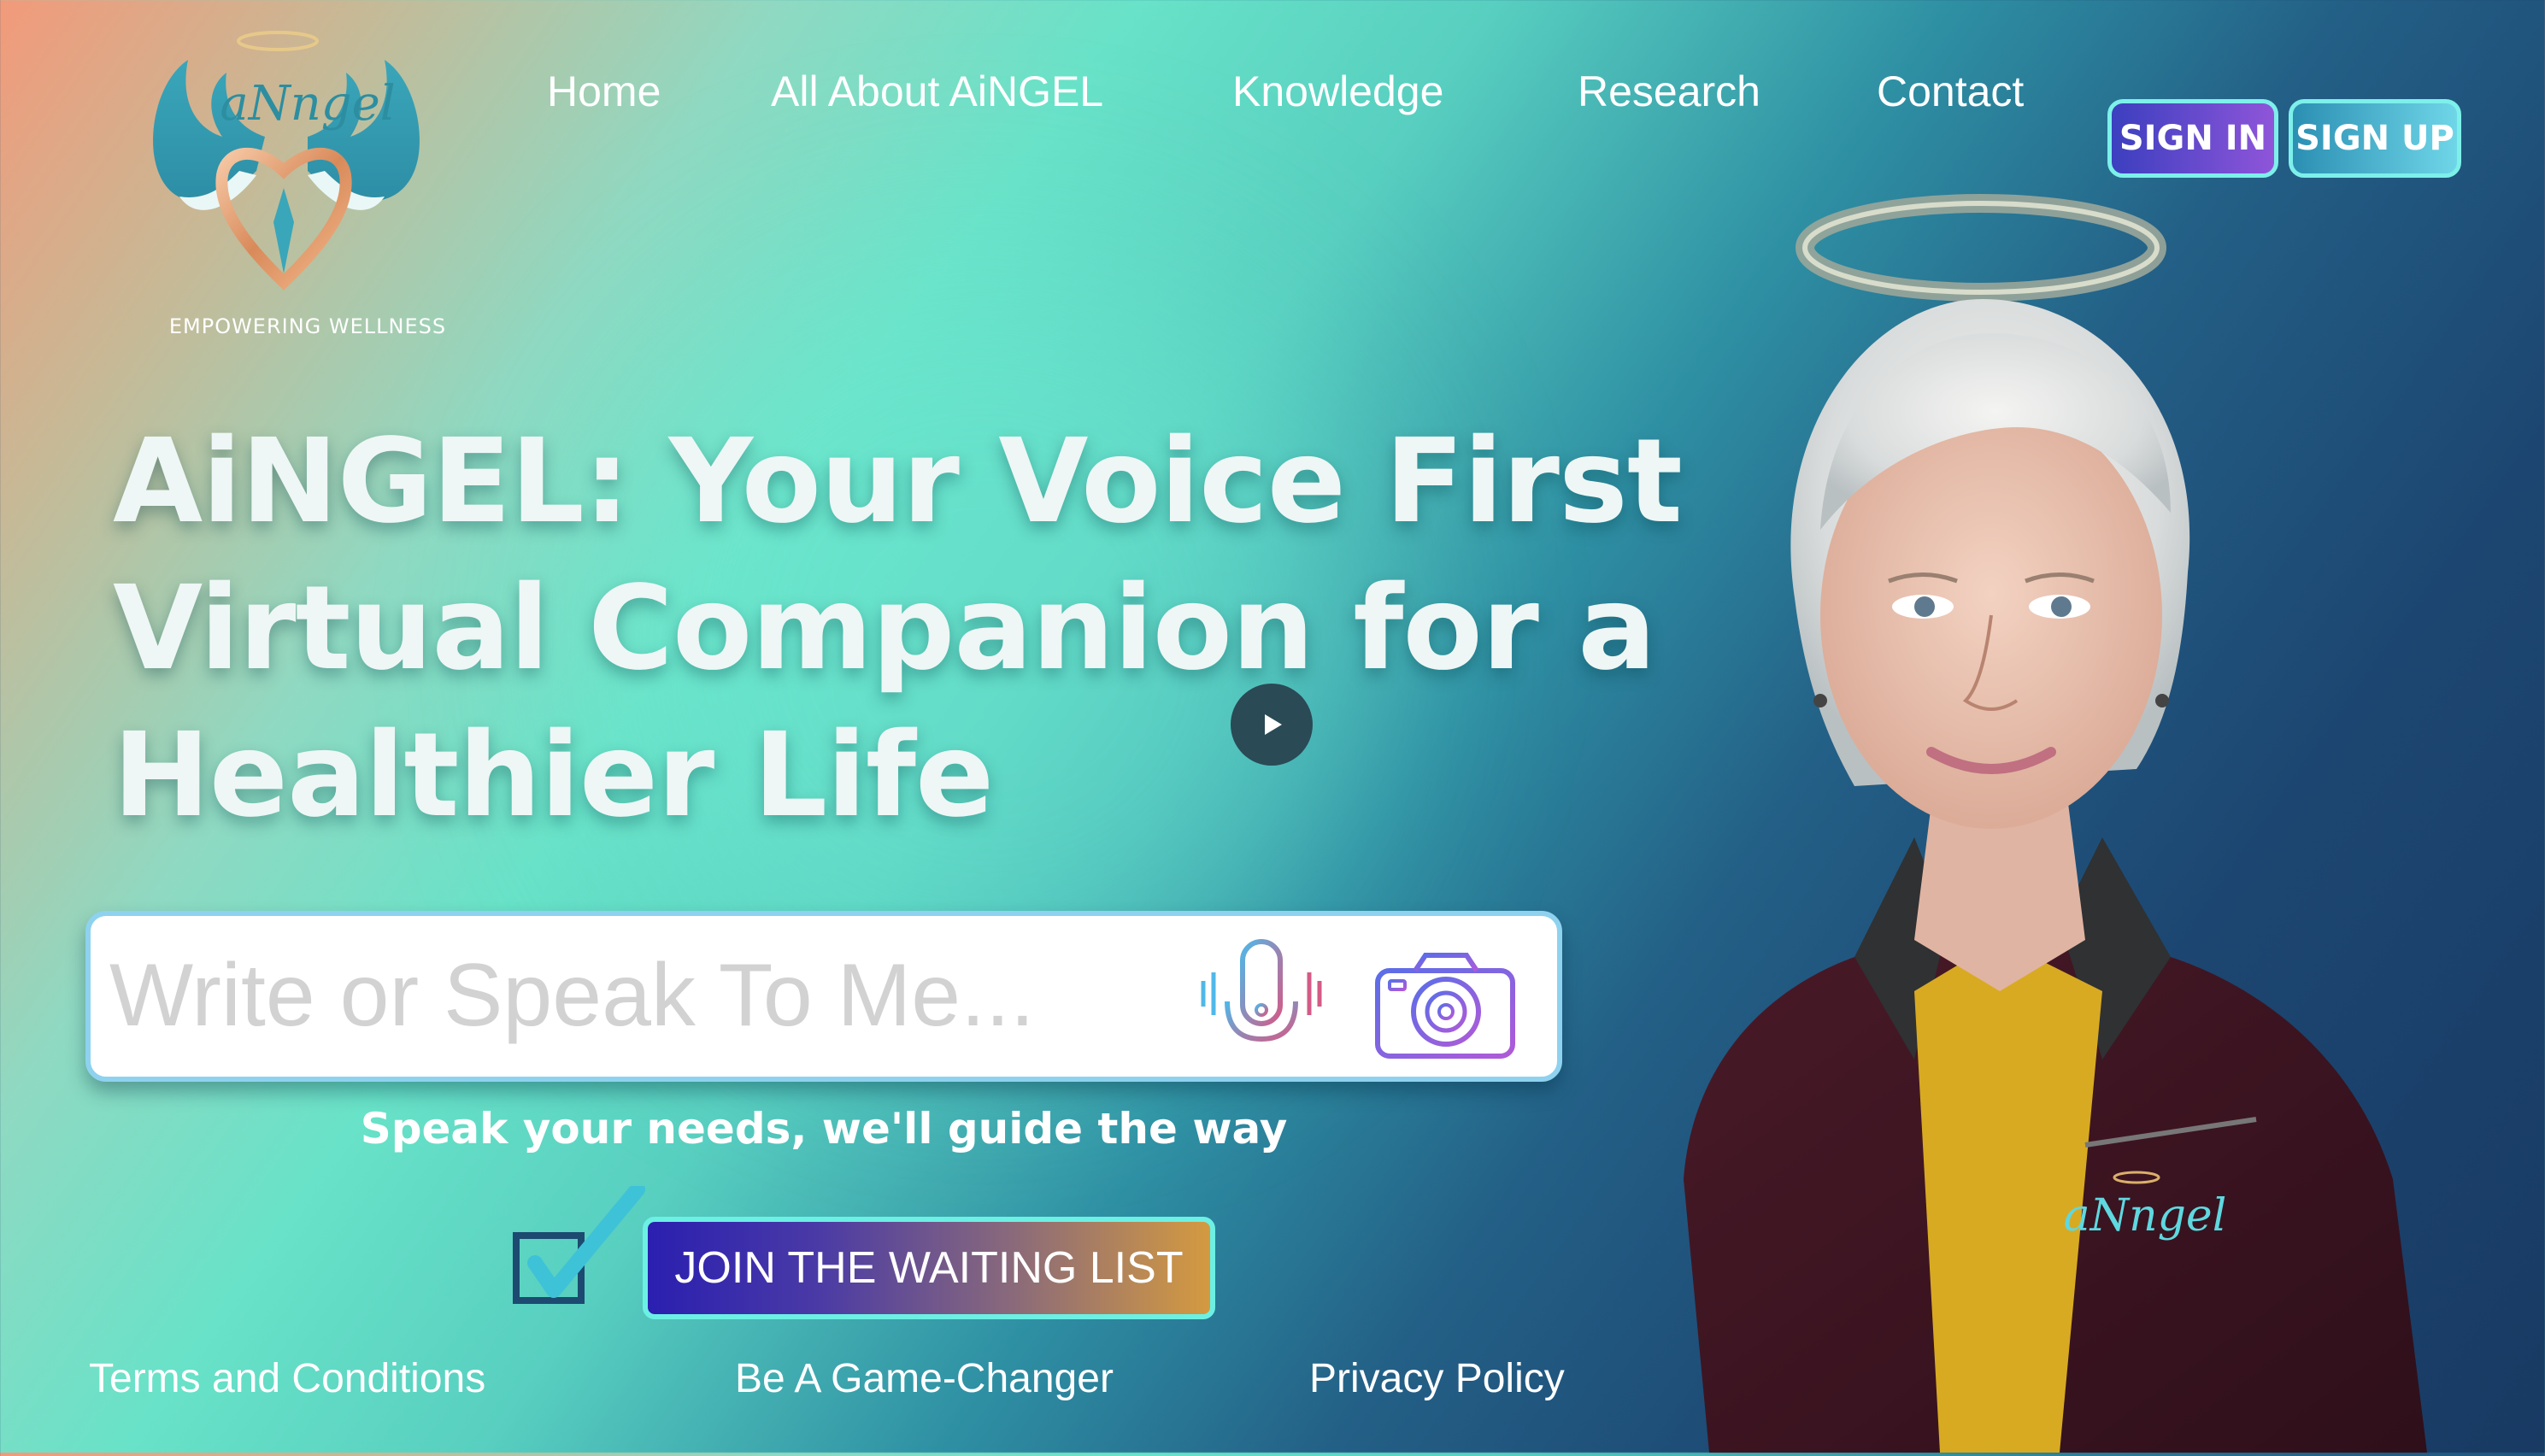  Describe the element at coordinates (2145, 1216) in the screenshot. I see `jacket-logo: aNngel` at that location.